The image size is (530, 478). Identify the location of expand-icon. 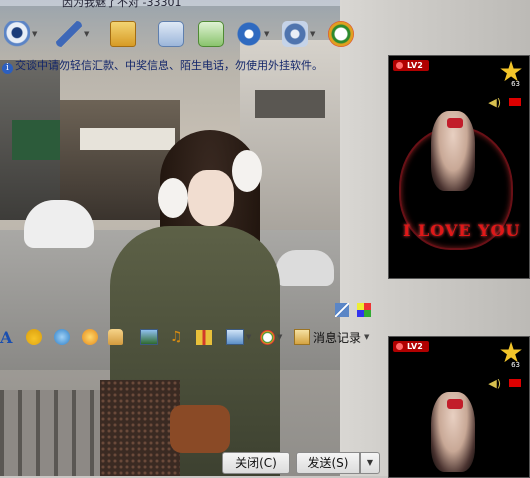
(342, 310).